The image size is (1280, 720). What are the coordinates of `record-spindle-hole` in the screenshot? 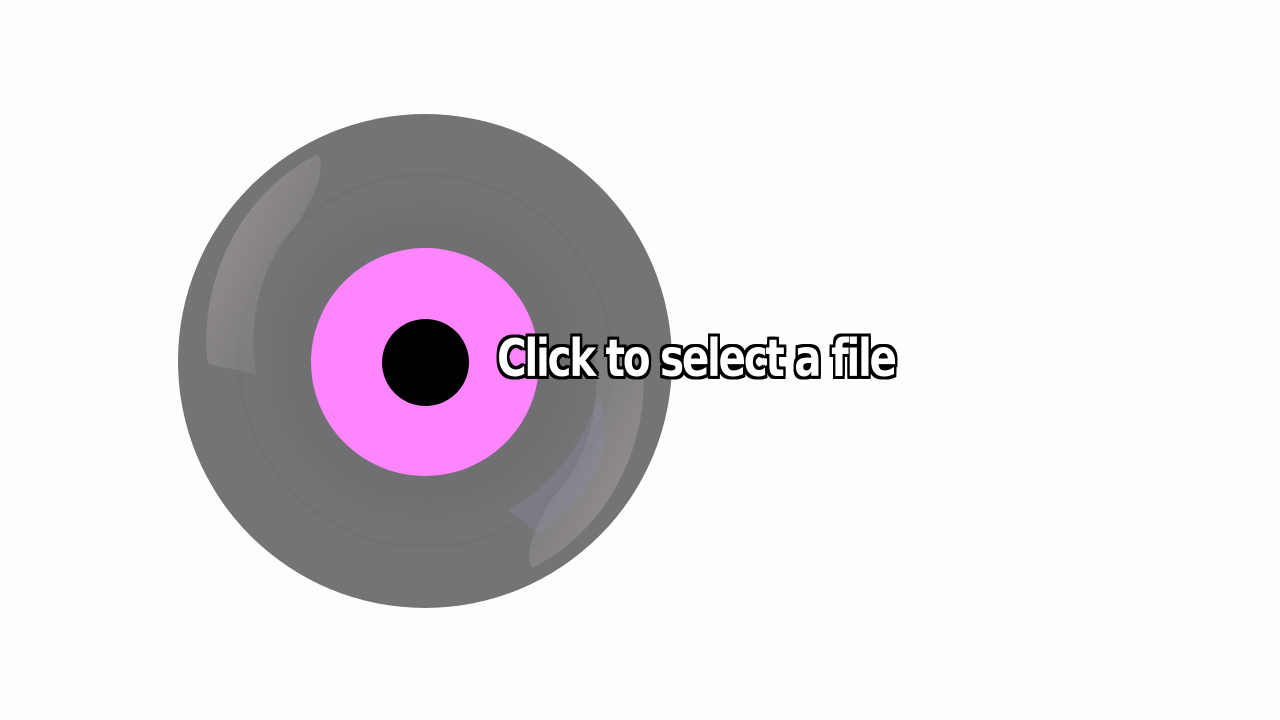 It's located at (425, 362).